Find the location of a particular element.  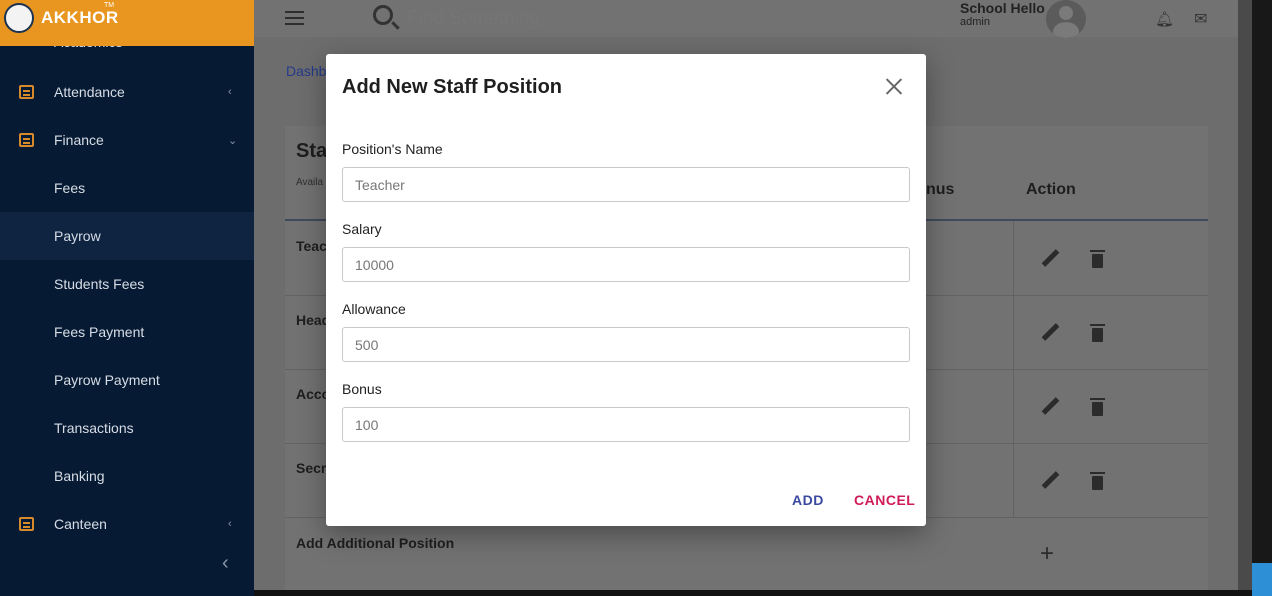

plus-icon: + is located at coordinates (1047, 554).